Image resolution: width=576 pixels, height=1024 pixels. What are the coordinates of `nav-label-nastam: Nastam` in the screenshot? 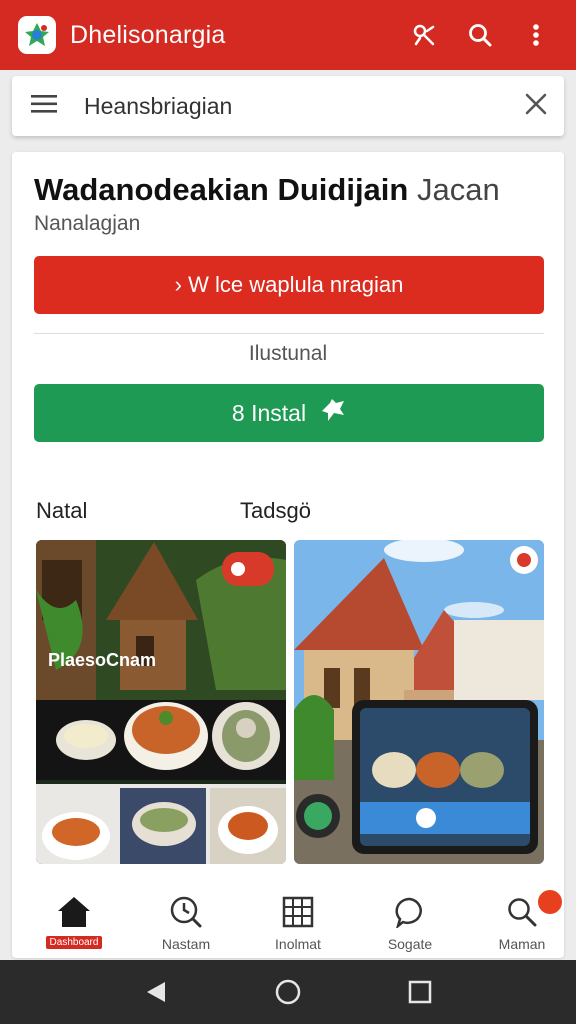 It's located at (186, 944).